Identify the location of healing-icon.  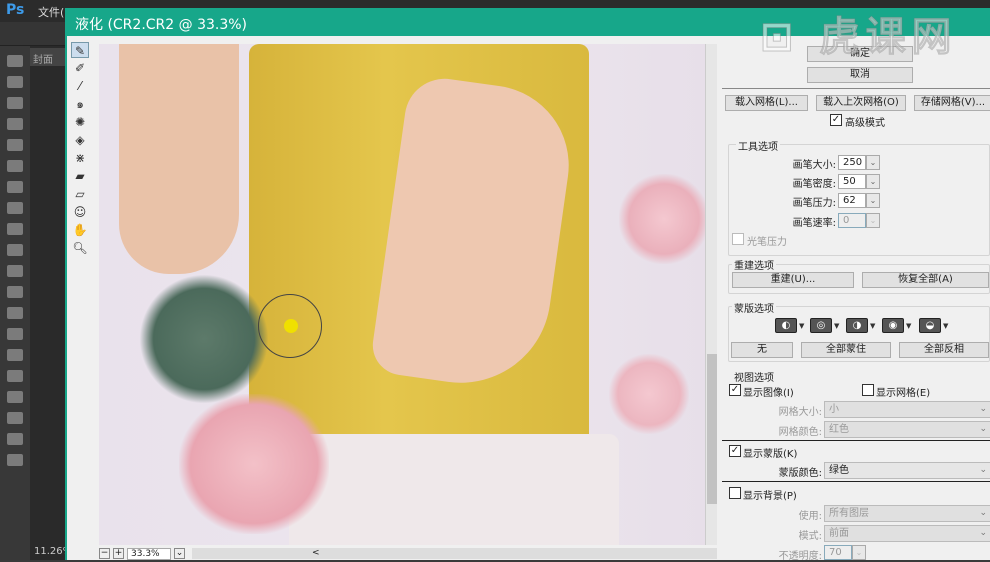
(15, 187).